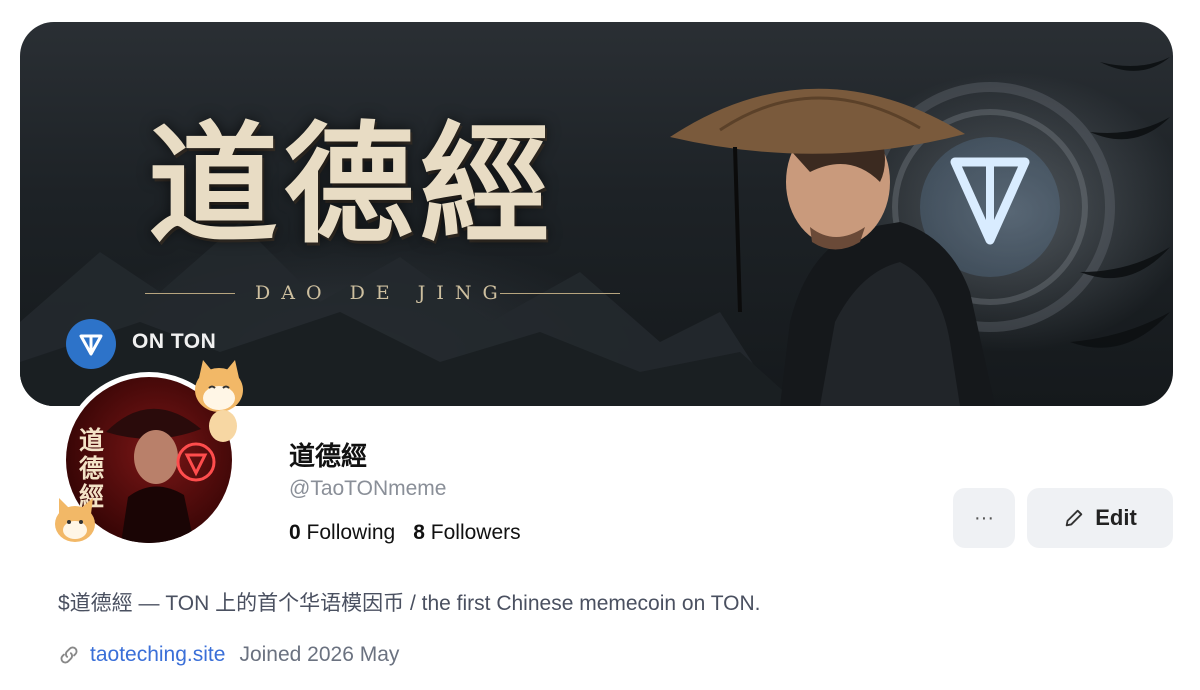 This screenshot has width=1200, height=690. What do you see at coordinates (352, 184) in the screenshot?
I see `banner-title: 道德經` at bounding box center [352, 184].